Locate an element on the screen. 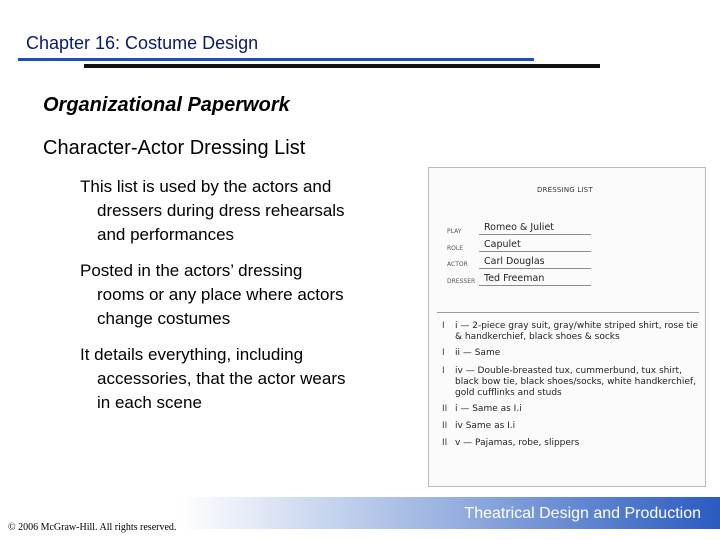 The image size is (720, 540). field-value-dresser: Ted Freeman is located at coordinates (514, 278).